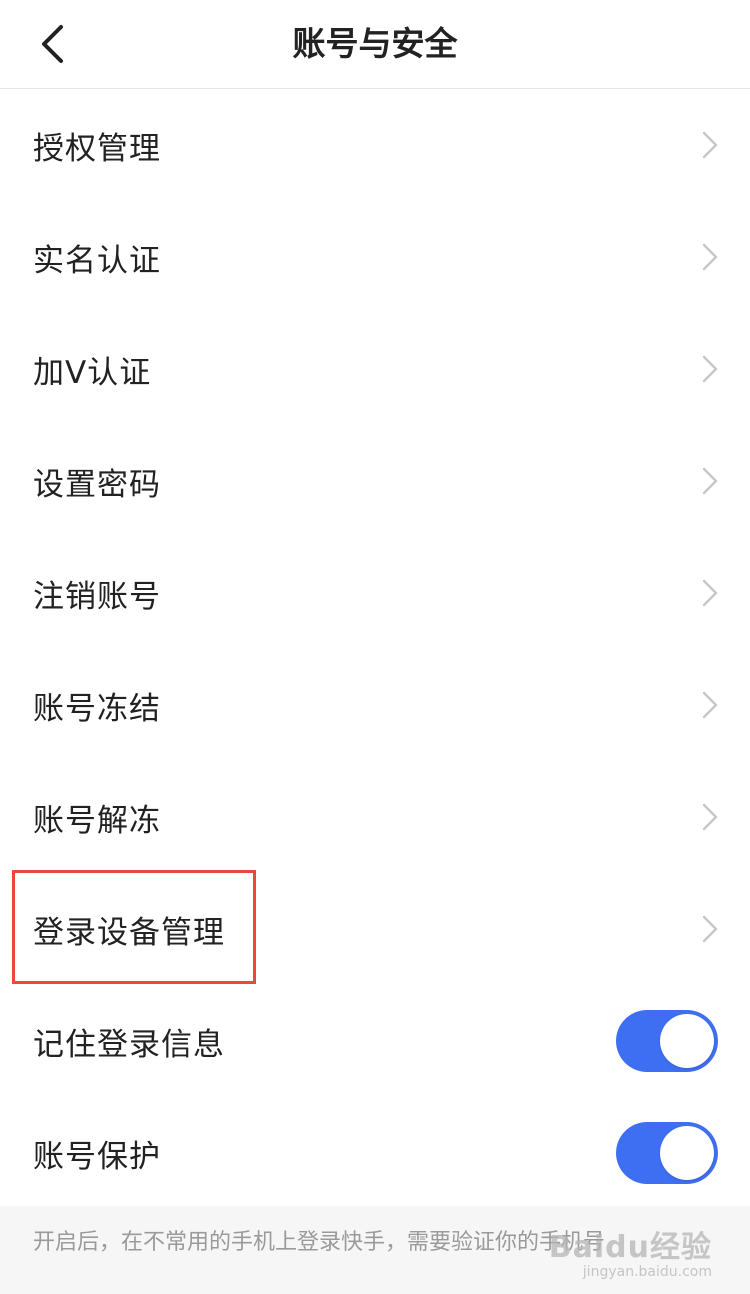 This screenshot has width=750, height=1294. What do you see at coordinates (97, 708) in the screenshot?
I see `menu-item-label: 账号冻结` at bounding box center [97, 708].